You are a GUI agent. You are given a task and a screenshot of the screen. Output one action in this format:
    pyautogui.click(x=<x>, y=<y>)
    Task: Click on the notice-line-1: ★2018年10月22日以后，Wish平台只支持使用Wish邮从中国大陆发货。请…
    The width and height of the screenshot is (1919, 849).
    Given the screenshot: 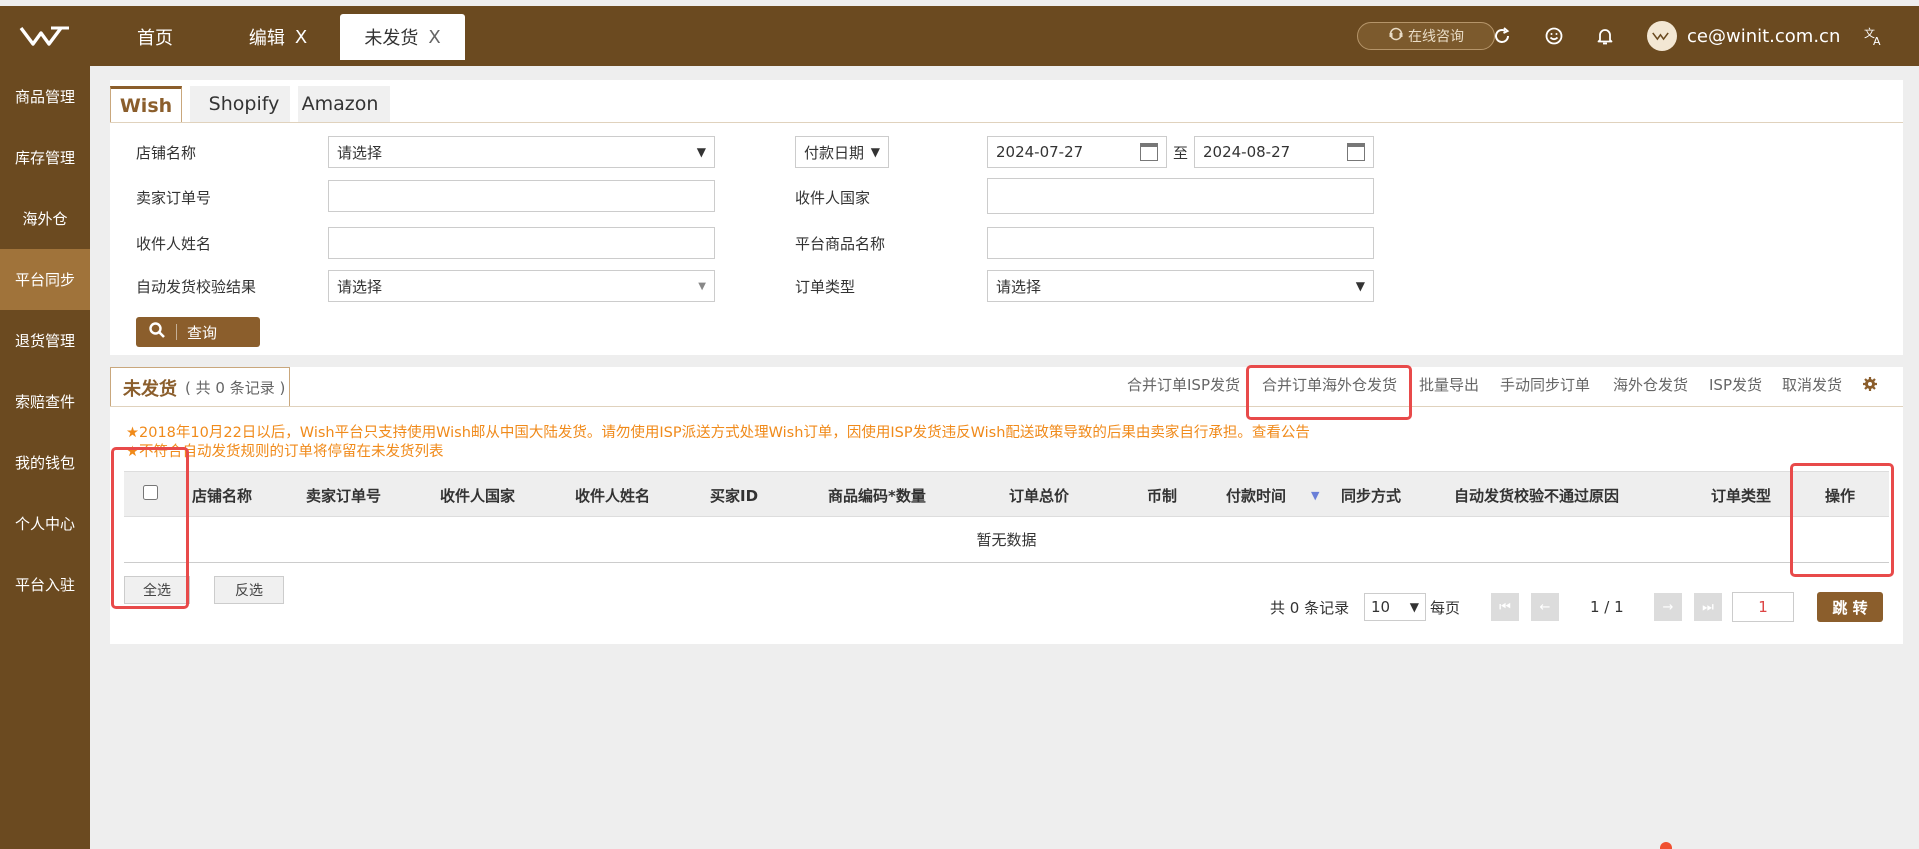 What is the action you would take?
    pyautogui.click(x=718, y=431)
    